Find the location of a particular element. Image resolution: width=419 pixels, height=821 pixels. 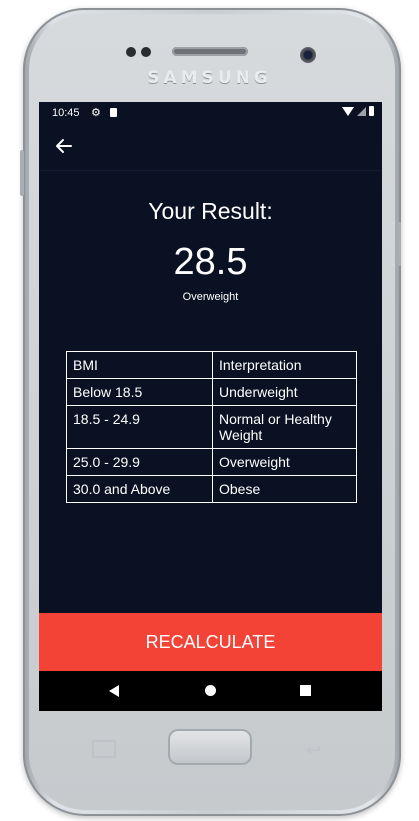

table-row: Below 18.5 Underweight is located at coordinates (211, 392).